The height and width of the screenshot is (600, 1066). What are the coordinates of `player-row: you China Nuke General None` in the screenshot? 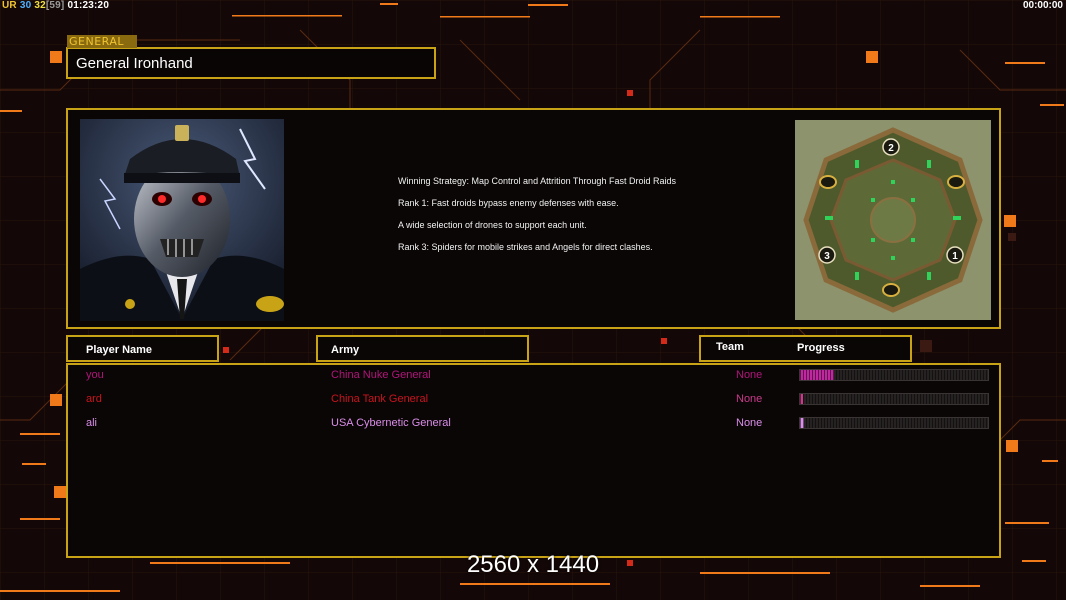 It's located at (533, 377).